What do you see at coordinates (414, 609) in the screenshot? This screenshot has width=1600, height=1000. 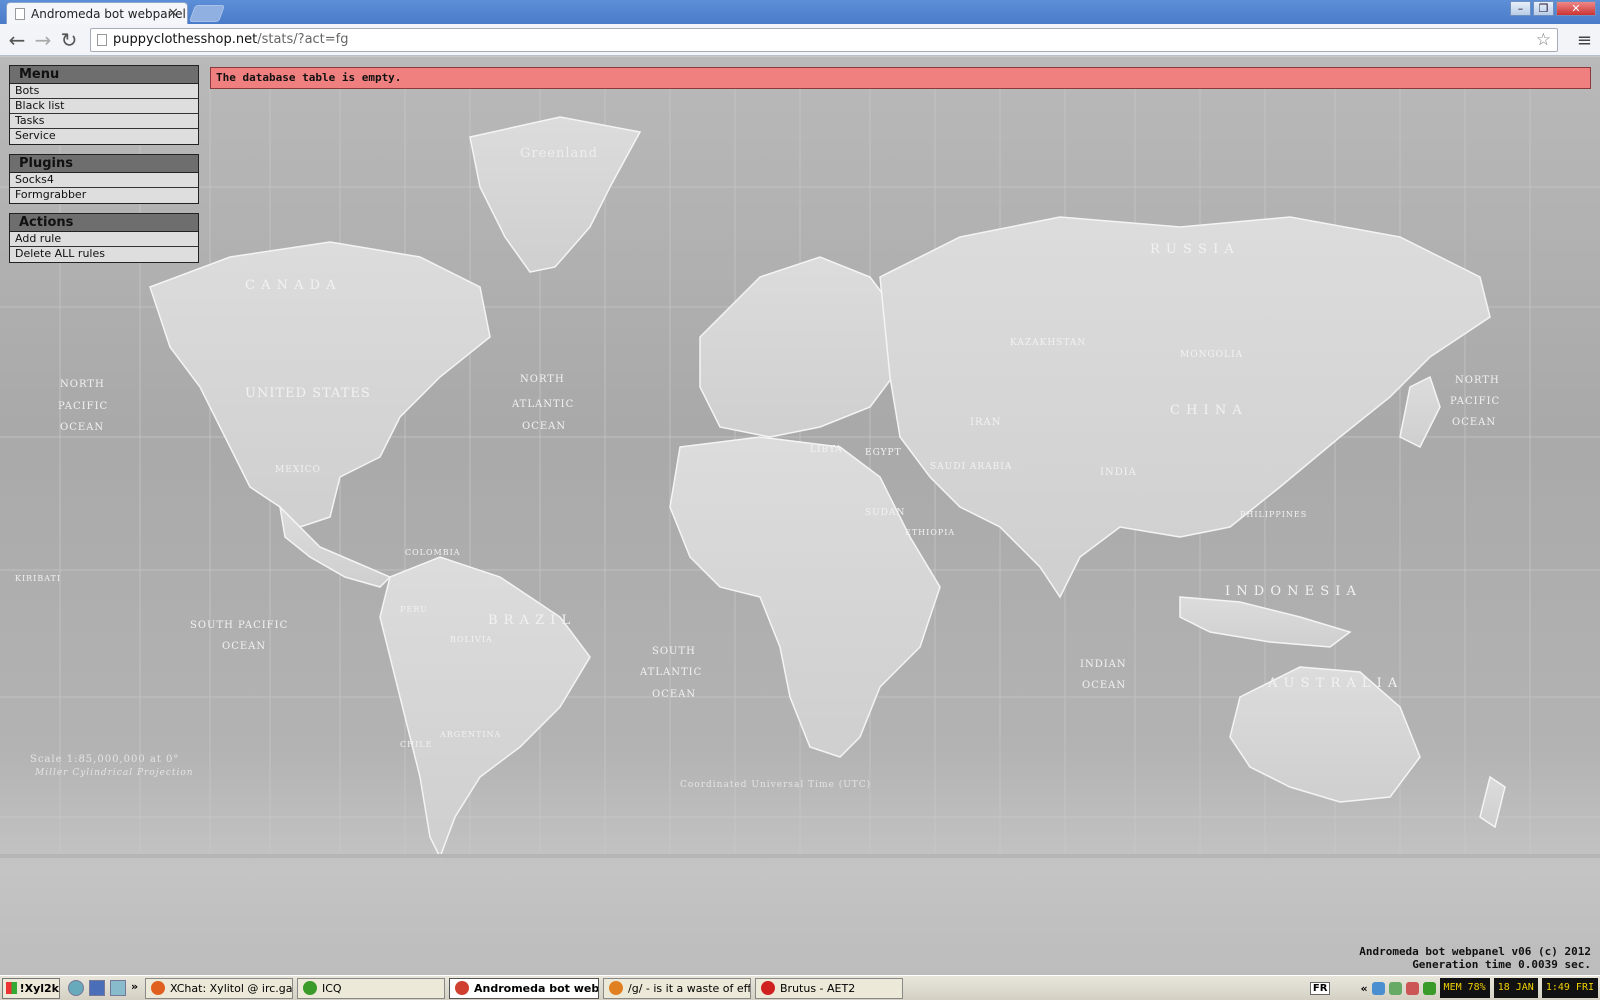 I see `map-label-peru: PERU` at bounding box center [414, 609].